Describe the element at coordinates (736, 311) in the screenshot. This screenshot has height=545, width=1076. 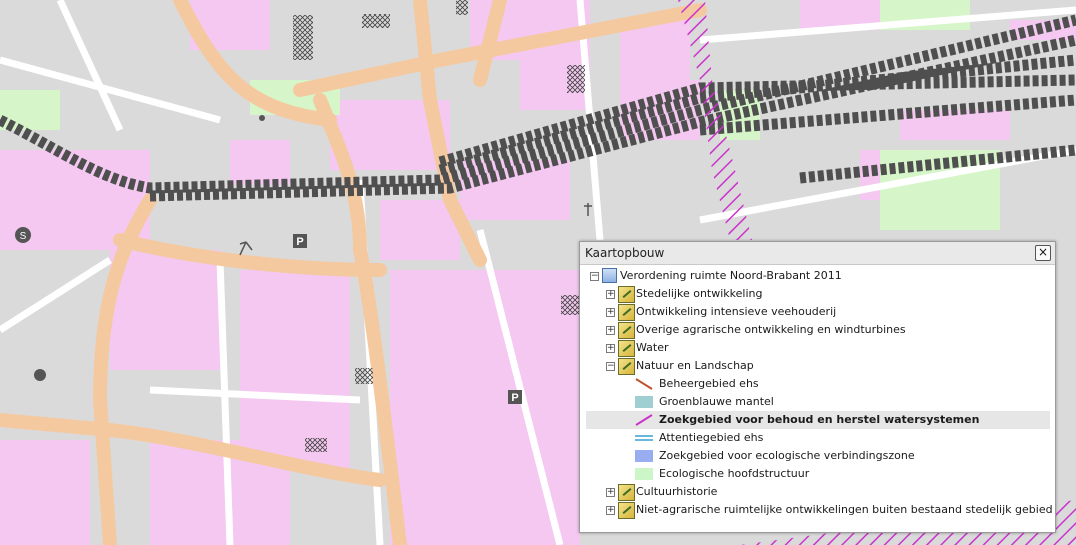
I see `tree-item-label: Ontwikkeling intensieve veehouderij` at that location.